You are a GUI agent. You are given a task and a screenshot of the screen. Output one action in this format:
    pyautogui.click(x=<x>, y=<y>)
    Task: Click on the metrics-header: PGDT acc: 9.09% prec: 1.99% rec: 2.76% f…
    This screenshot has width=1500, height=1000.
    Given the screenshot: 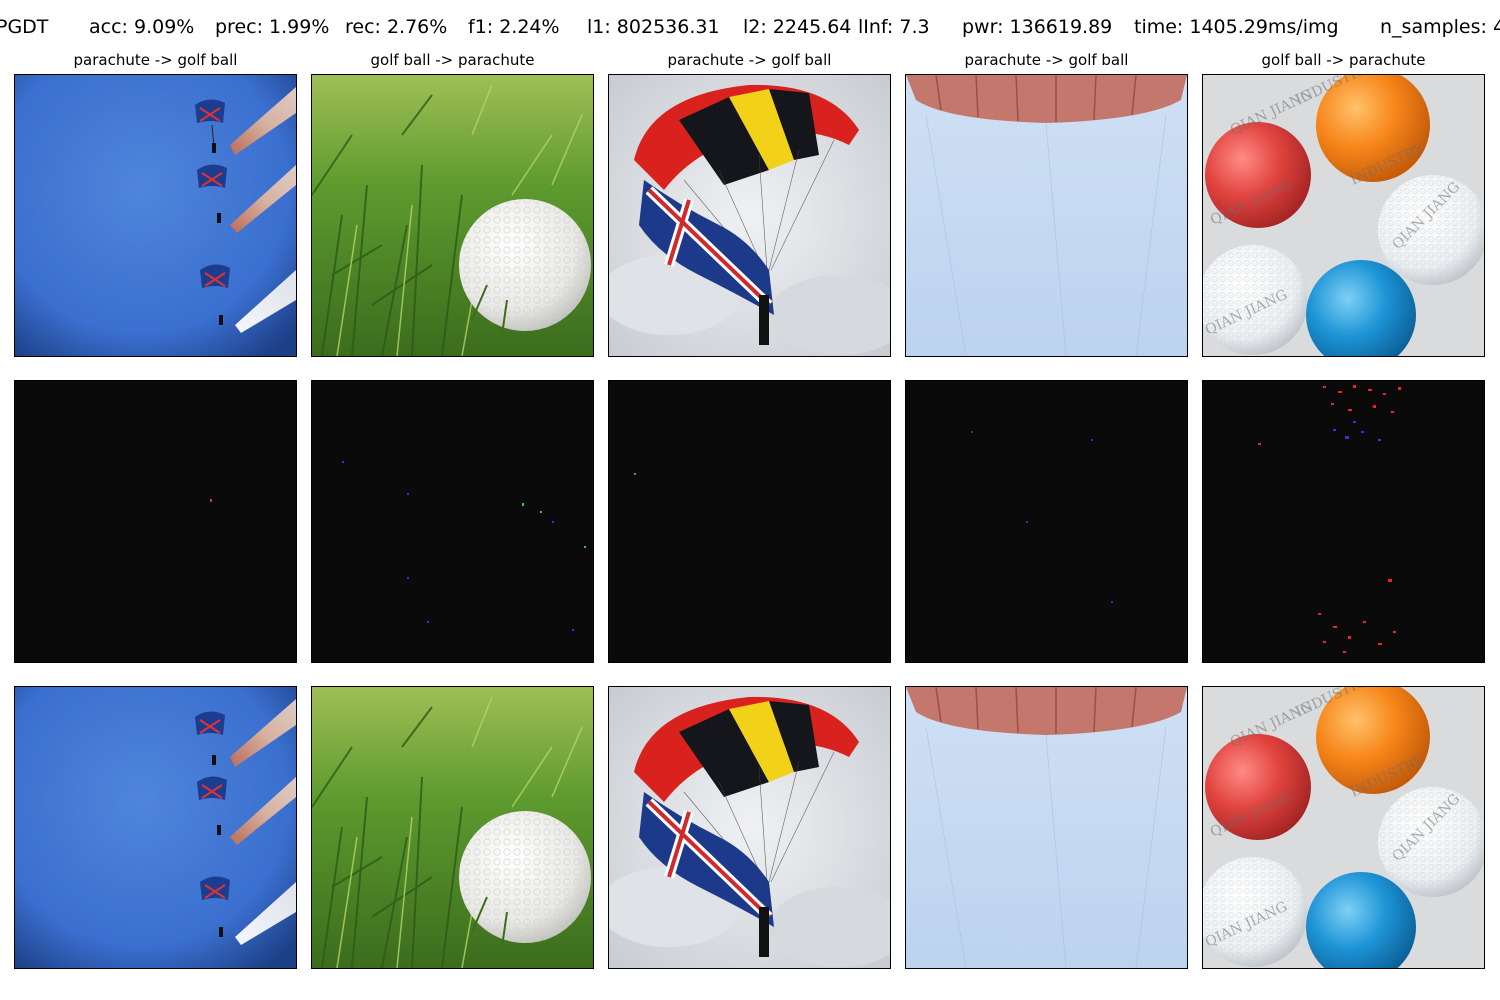 What is the action you would take?
    pyautogui.click(x=750, y=29)
    